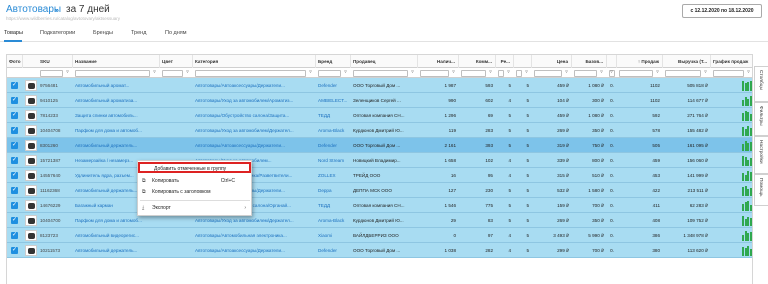 The image size is (768, 284). I want to click on menu-item-add-to-group: Добавить отмеченные в группу, so click(194, 167).